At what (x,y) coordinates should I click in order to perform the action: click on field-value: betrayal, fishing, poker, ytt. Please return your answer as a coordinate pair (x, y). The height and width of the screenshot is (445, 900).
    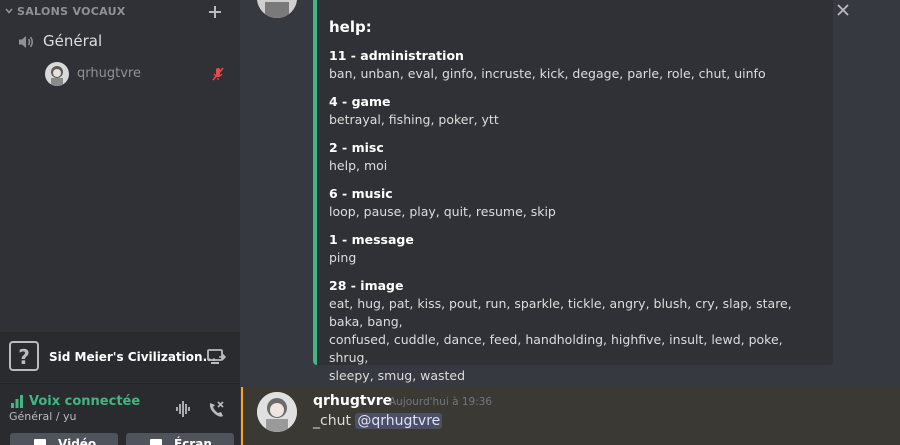
    Looking at the image, I should click on (414, 119).